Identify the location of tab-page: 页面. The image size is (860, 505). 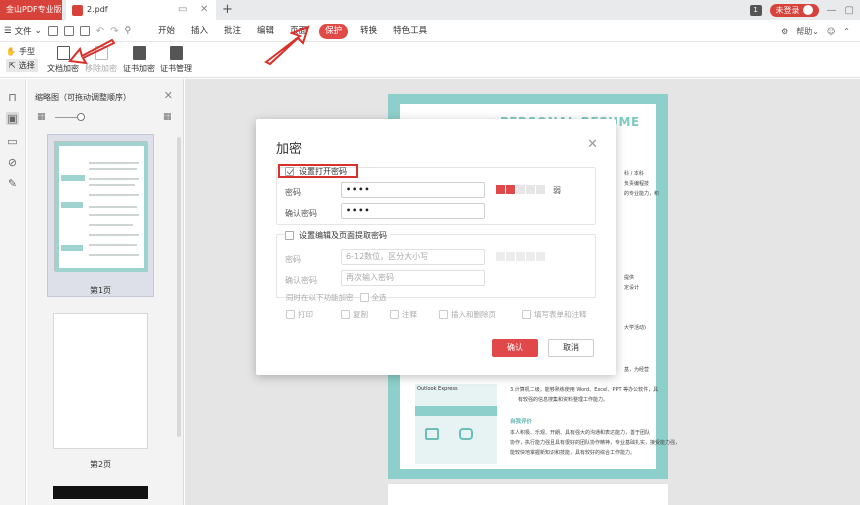
(298, 31).